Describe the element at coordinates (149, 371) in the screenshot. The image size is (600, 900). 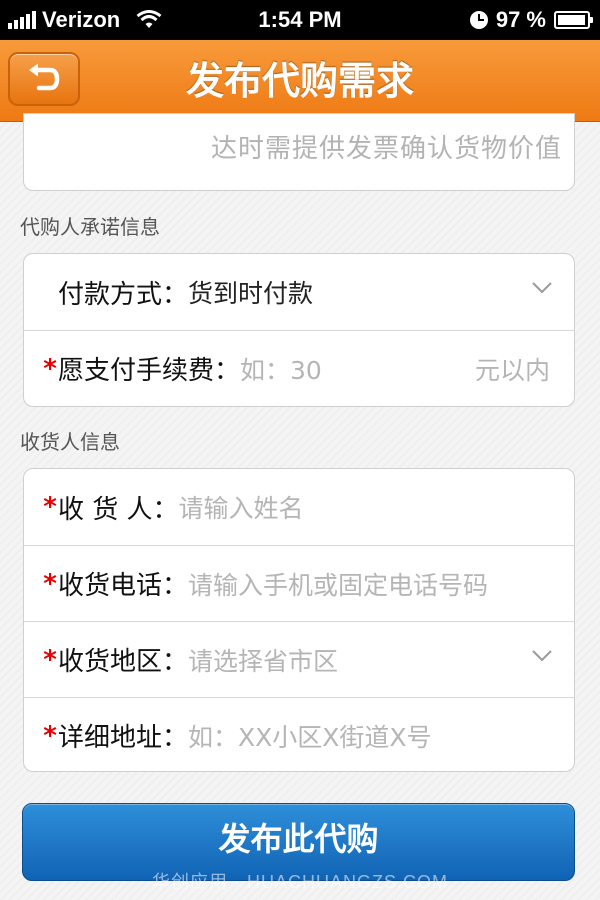
I see `fee-label: 愿支付手续费：` at that location.